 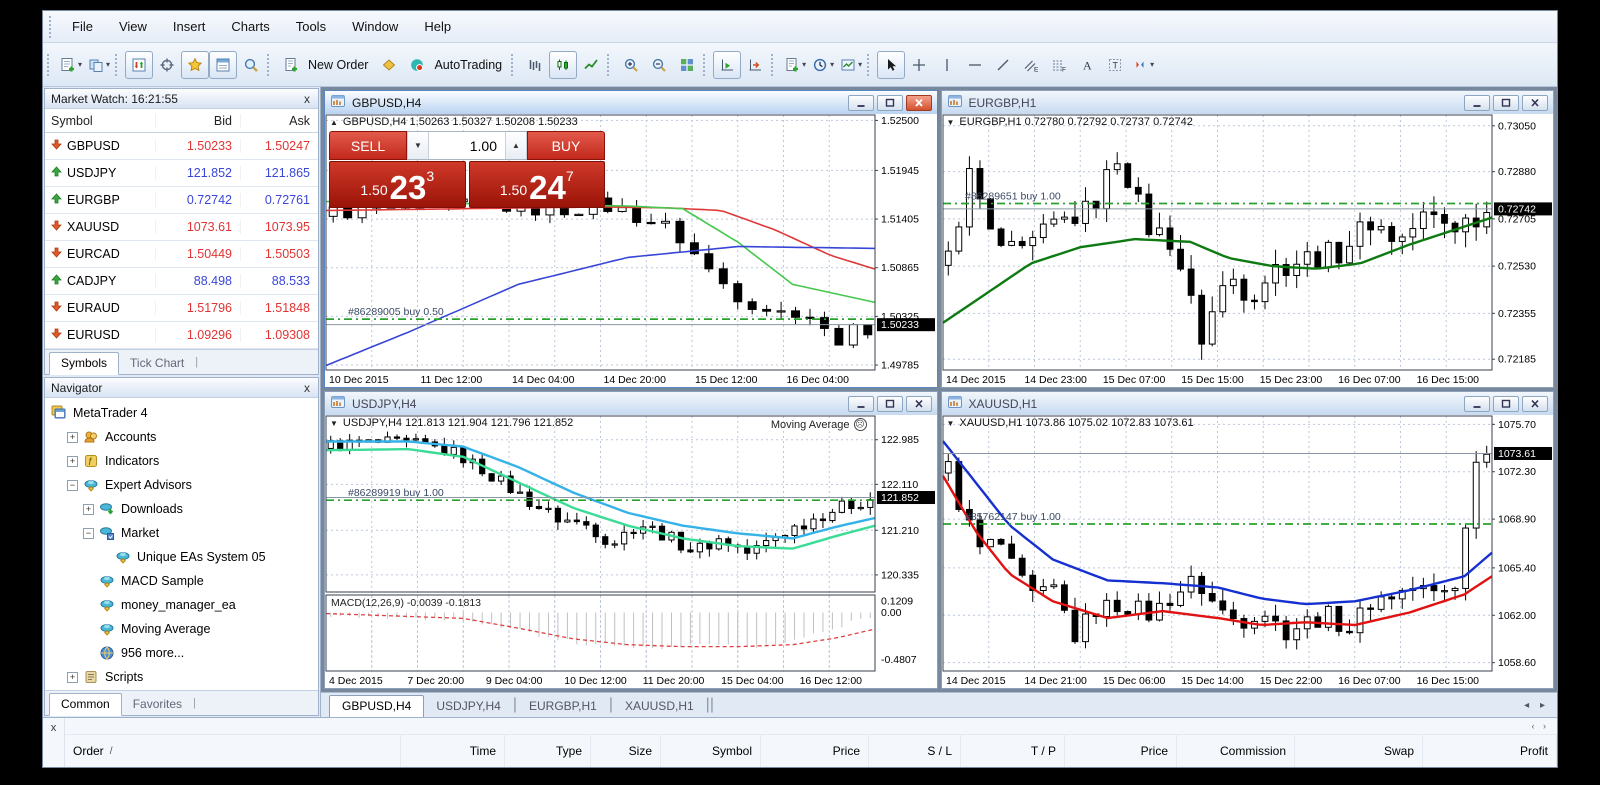 I want to click on zoom-out-button, so click(x=659, y=65).